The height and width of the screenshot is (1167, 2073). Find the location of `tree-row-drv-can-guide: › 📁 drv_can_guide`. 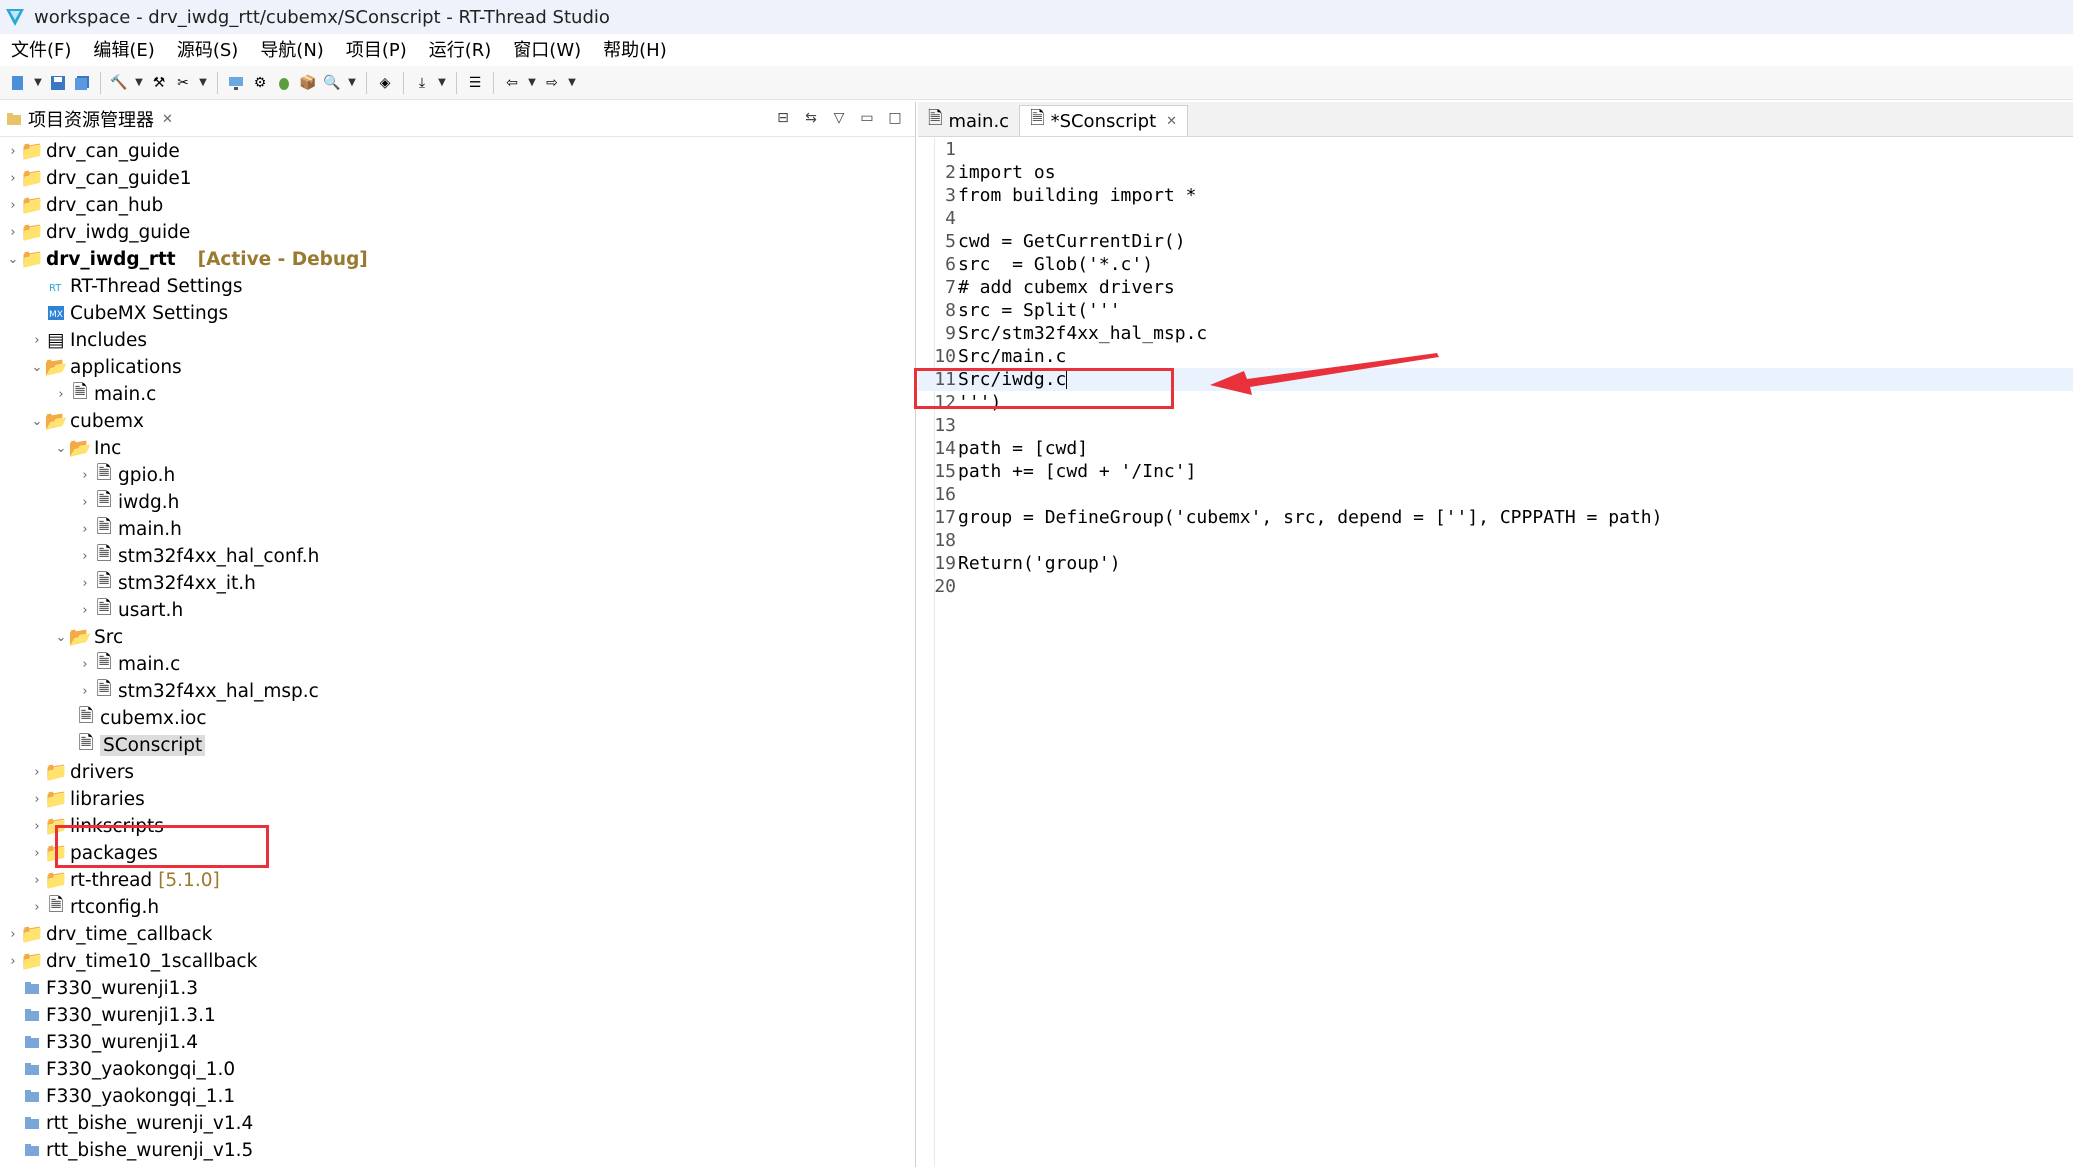

tree-row-drv-can-guide: › 📁 drv_can_guide is located at coordinates (92, 151).